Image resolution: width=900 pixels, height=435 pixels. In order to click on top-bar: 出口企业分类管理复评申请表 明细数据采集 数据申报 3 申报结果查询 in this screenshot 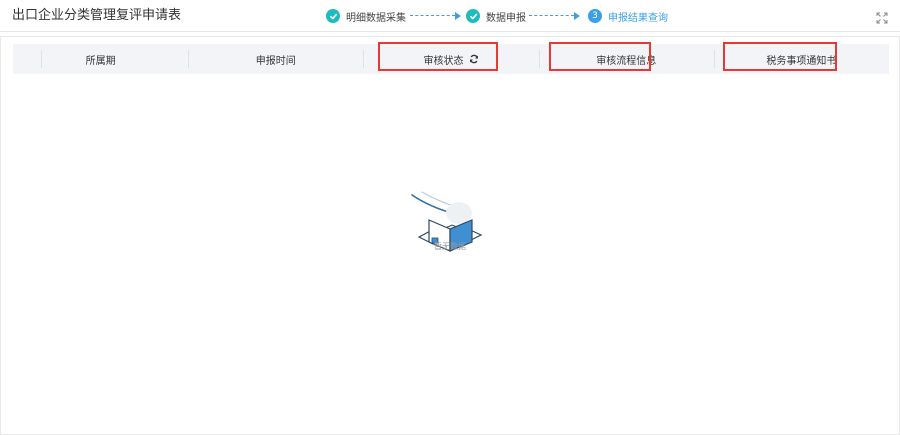, I will do `click(450, 16)`.